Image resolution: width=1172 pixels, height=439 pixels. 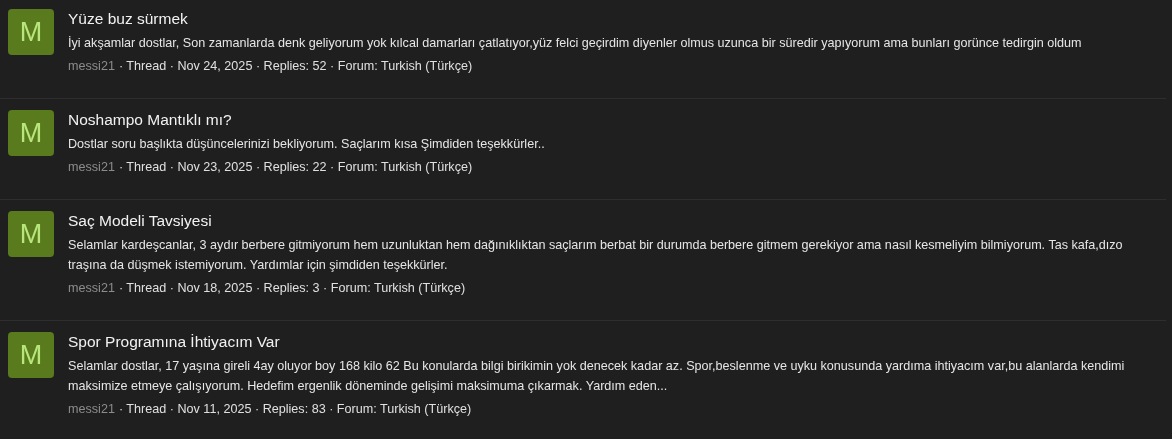 I want to click on thread-title: Yüze buz sürmek, so click(x=128, y=19).